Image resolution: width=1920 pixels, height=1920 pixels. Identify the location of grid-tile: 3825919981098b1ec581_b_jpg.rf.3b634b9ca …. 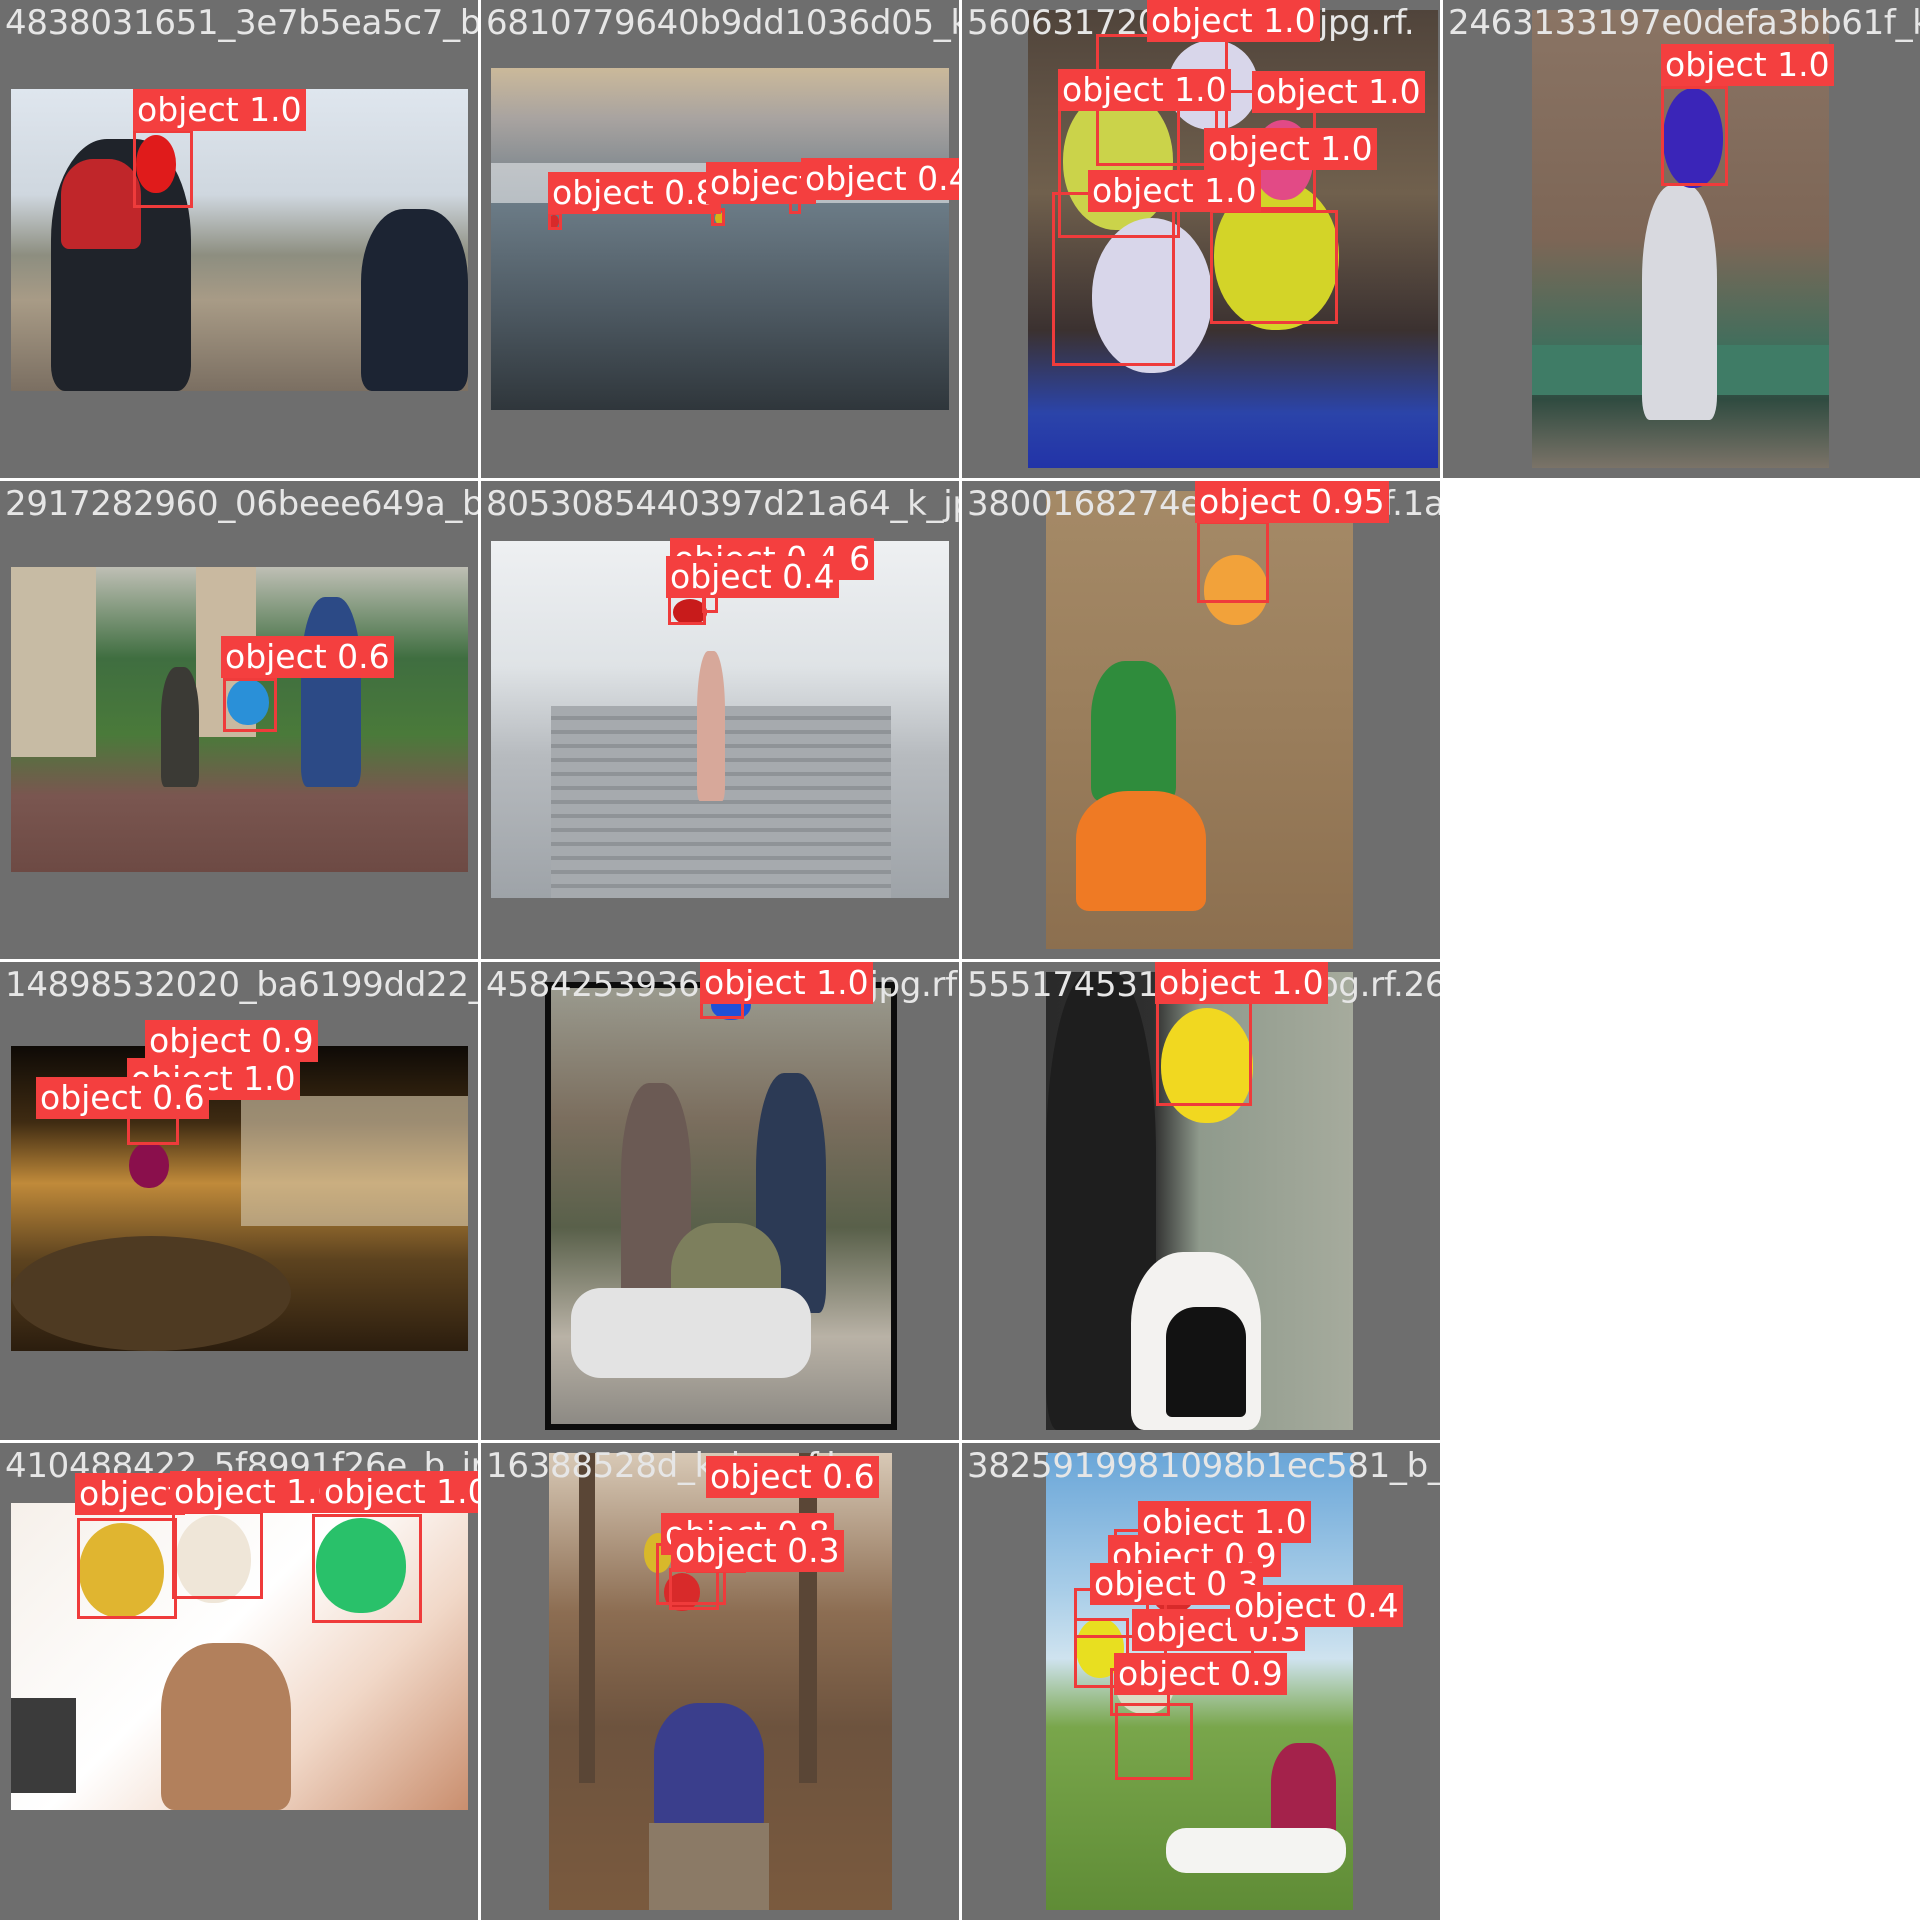
(1201, 1681).